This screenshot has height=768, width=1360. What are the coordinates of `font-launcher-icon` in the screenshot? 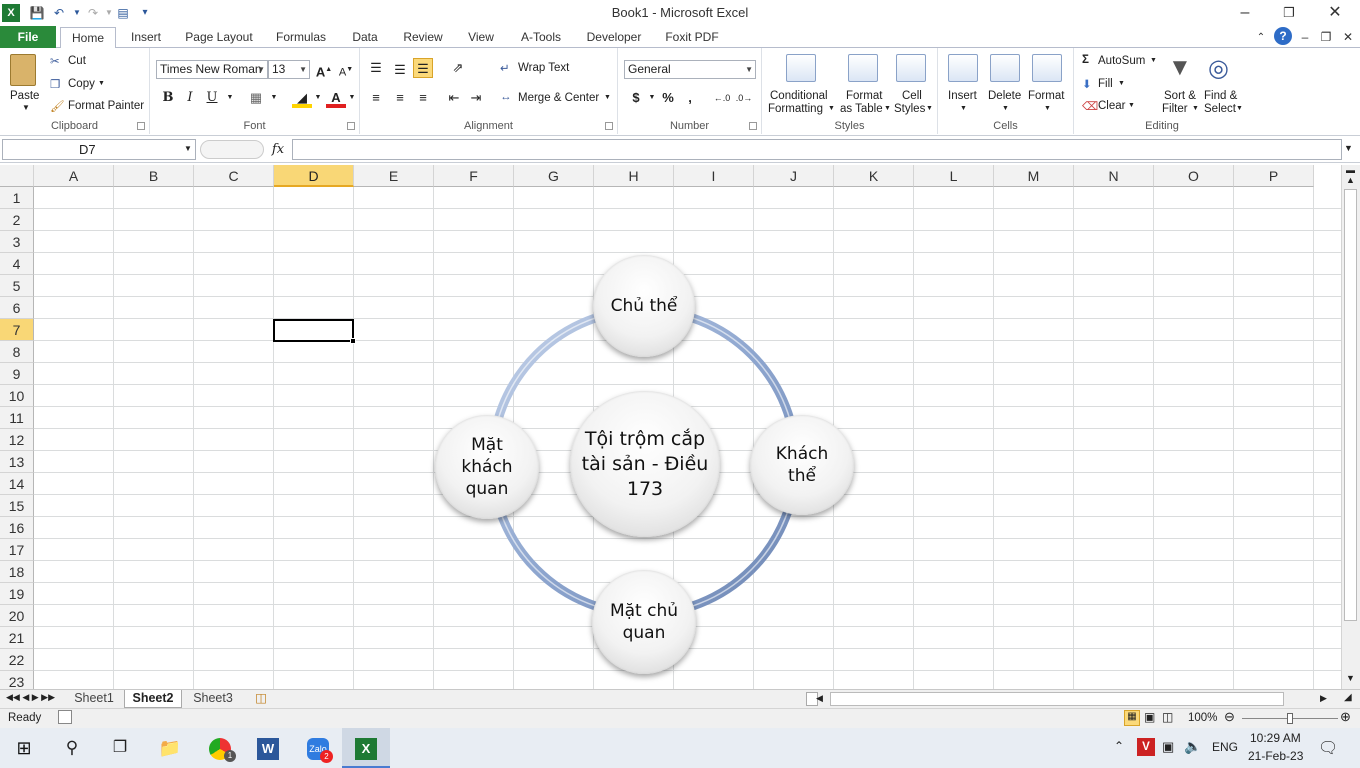 It's located at (351, 126).